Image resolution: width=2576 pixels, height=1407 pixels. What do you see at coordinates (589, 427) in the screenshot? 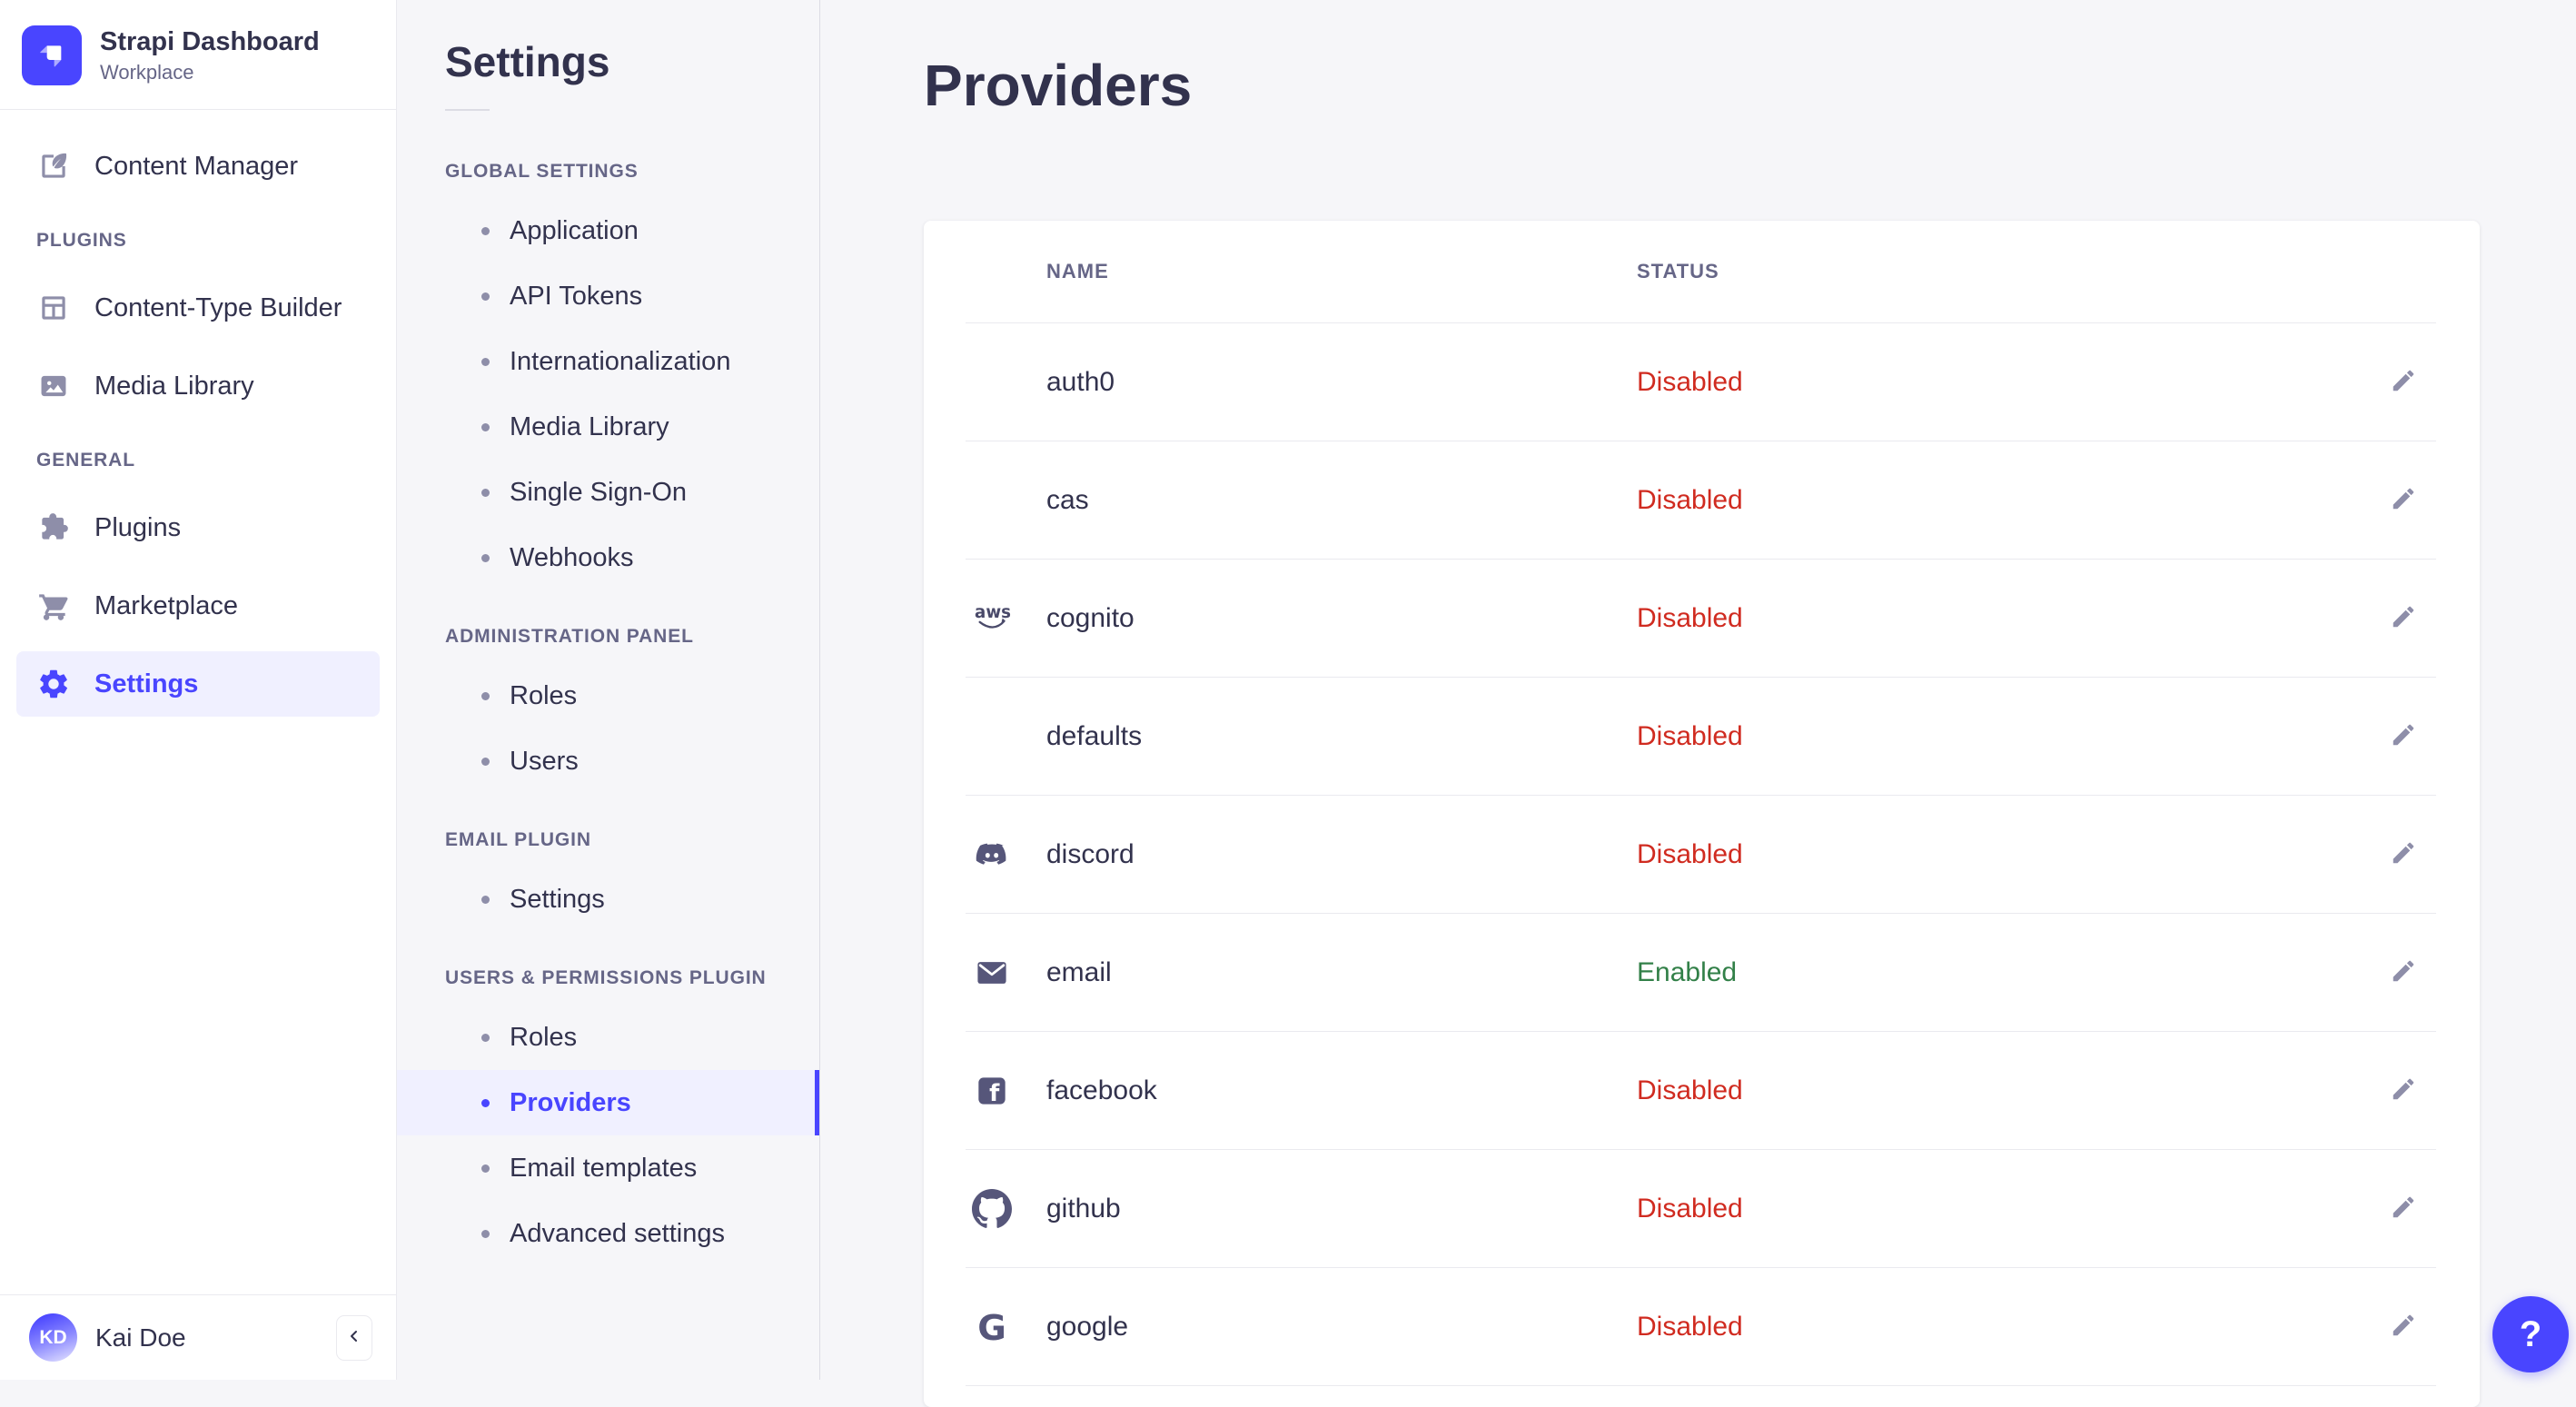
I see `subnav-item-label: Media Library` at bounding box center [589, 427].